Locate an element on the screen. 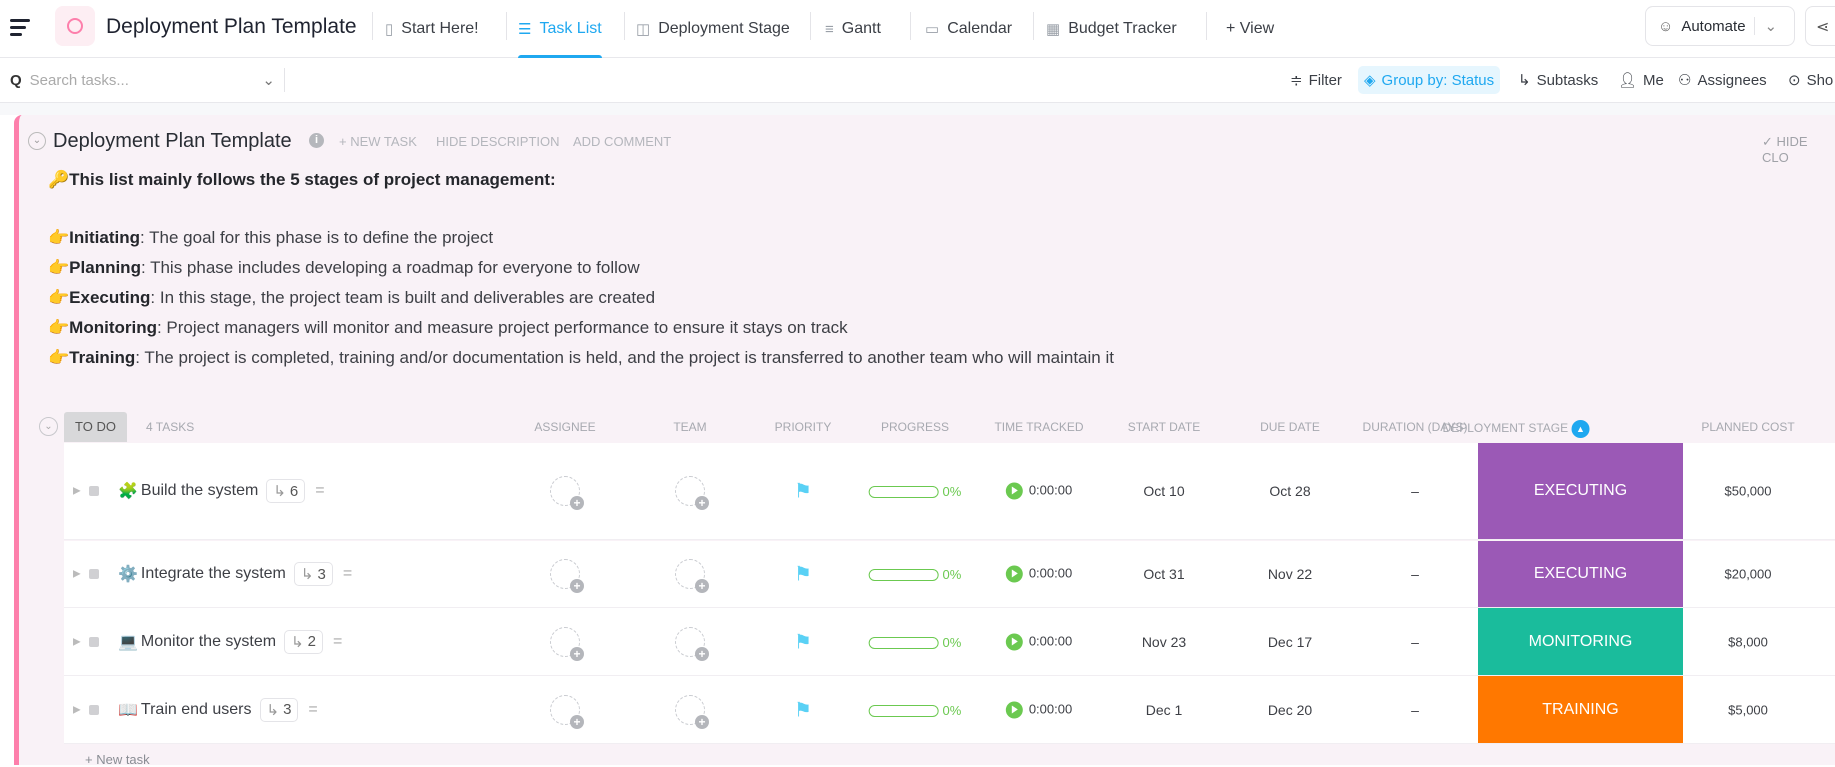  add-comment-link: ADD COMMENT is located at coordinates (622, 141).